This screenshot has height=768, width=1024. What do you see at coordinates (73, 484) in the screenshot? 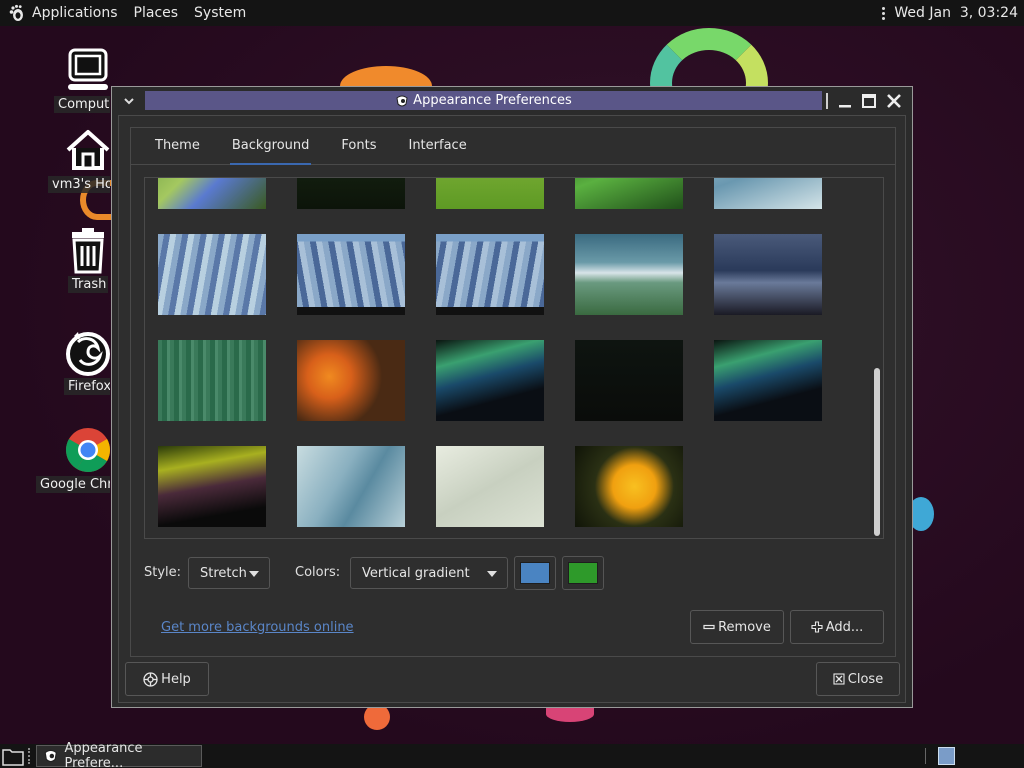
I see `desktop-icon-label: Google Chrome` at bounding box center [73, 484].